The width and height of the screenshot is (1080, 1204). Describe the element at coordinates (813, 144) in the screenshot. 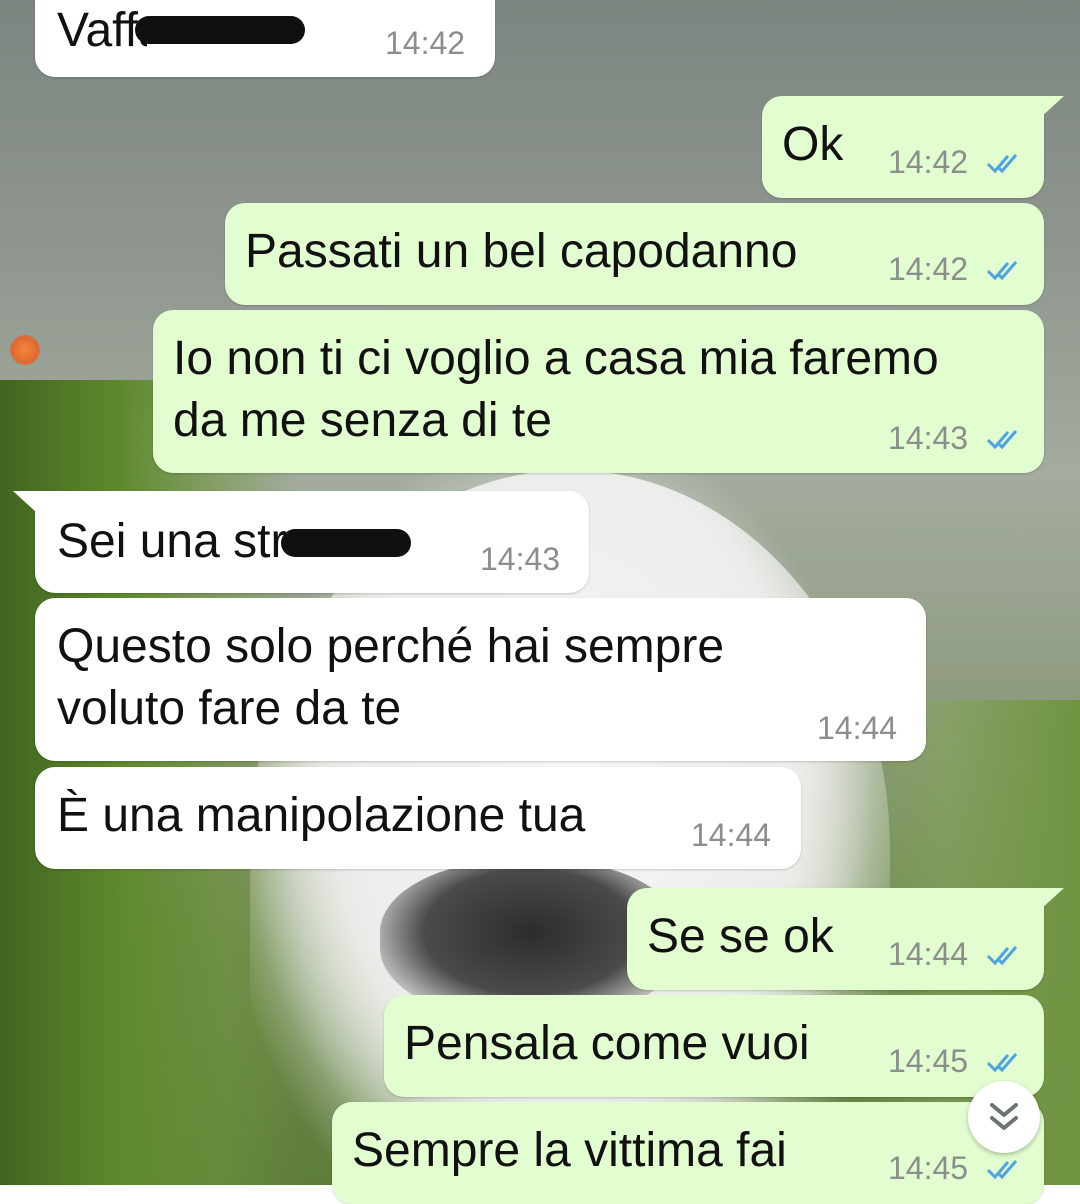

I see `message-text: Ok` at that location.